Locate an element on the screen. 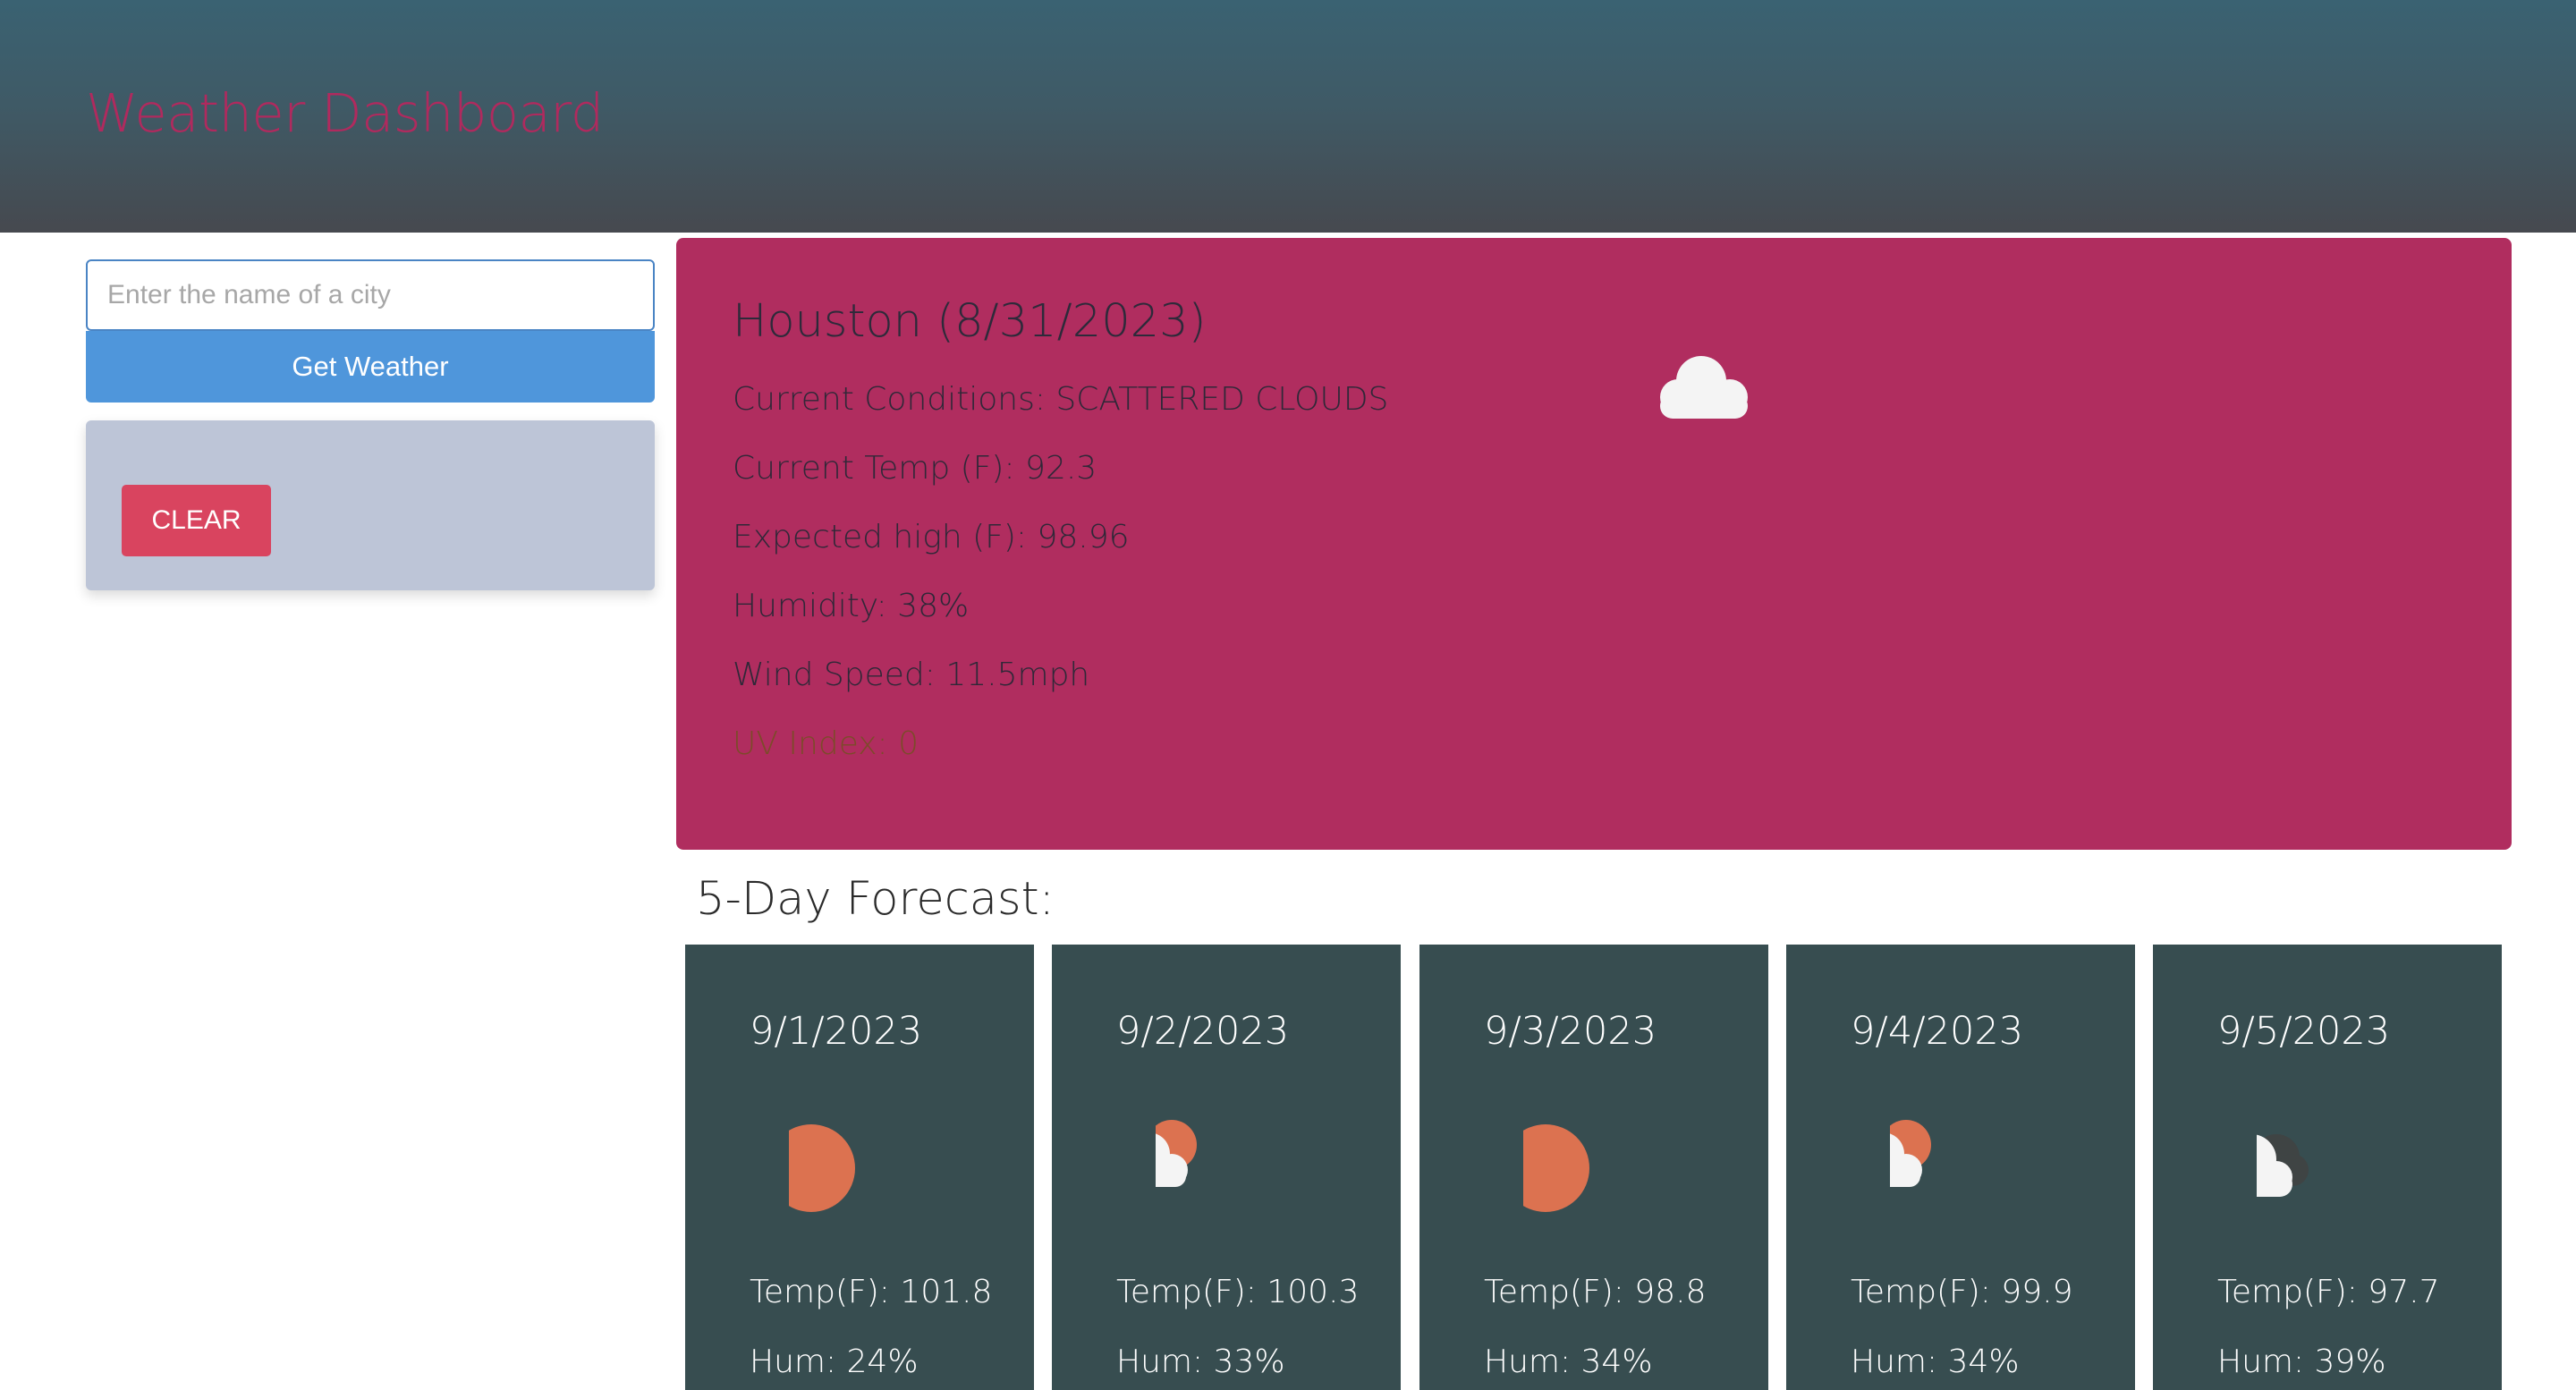 This screenshot has height=1390, width=2576. current-temp: Current Temp (F): 92.3 is located at coordinates (915, 468).